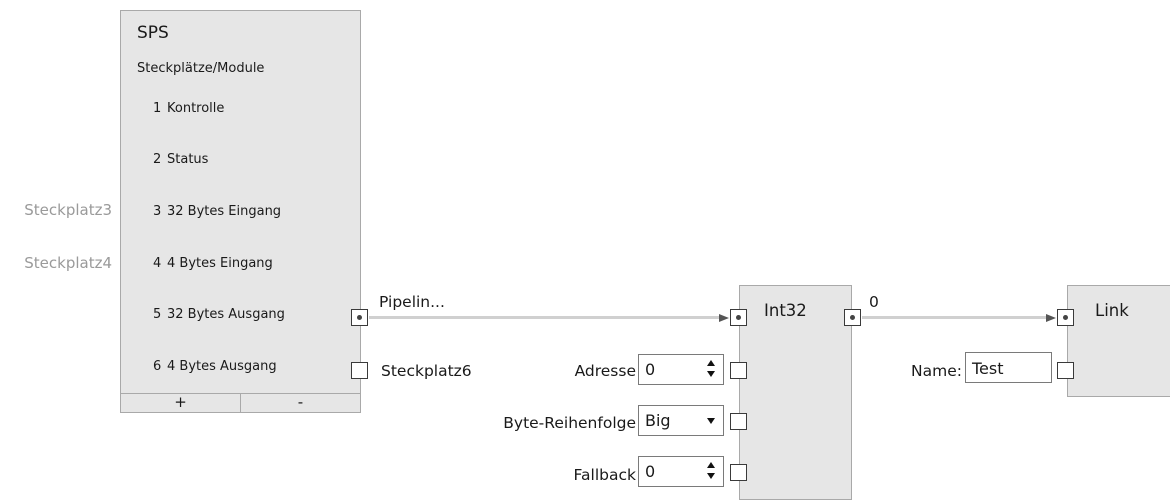 This screenshot has height=500, width=1170. Describe the element at coordinates (988, 368) in the screenshot. I see `name-value: Test` at that location.